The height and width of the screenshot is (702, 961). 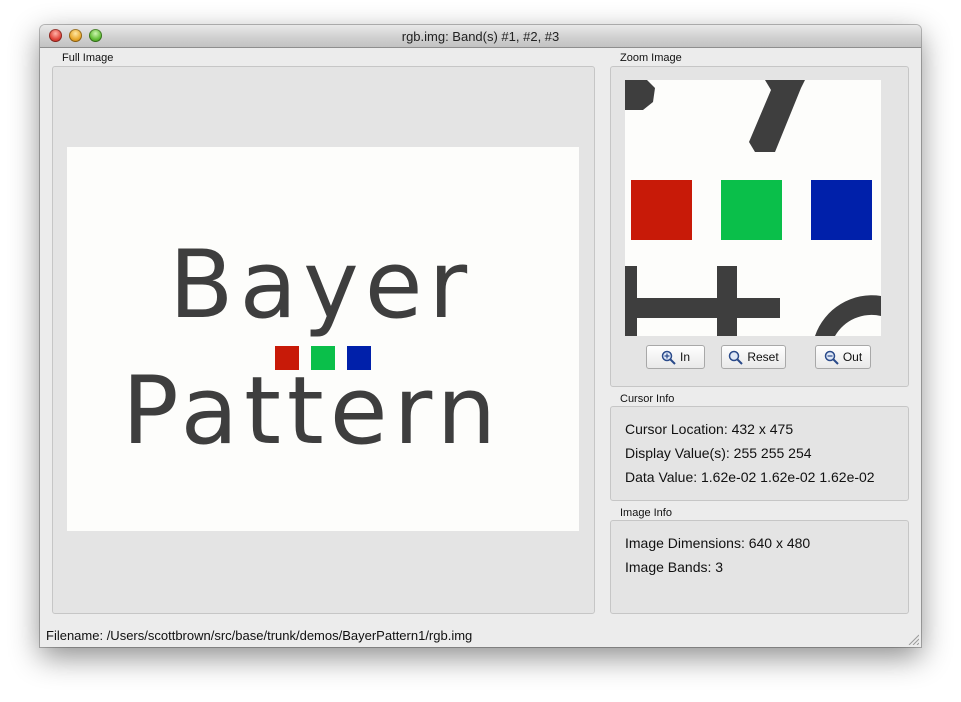 I want to click on bayer-text: Bayer, so click(x=321, y=285).